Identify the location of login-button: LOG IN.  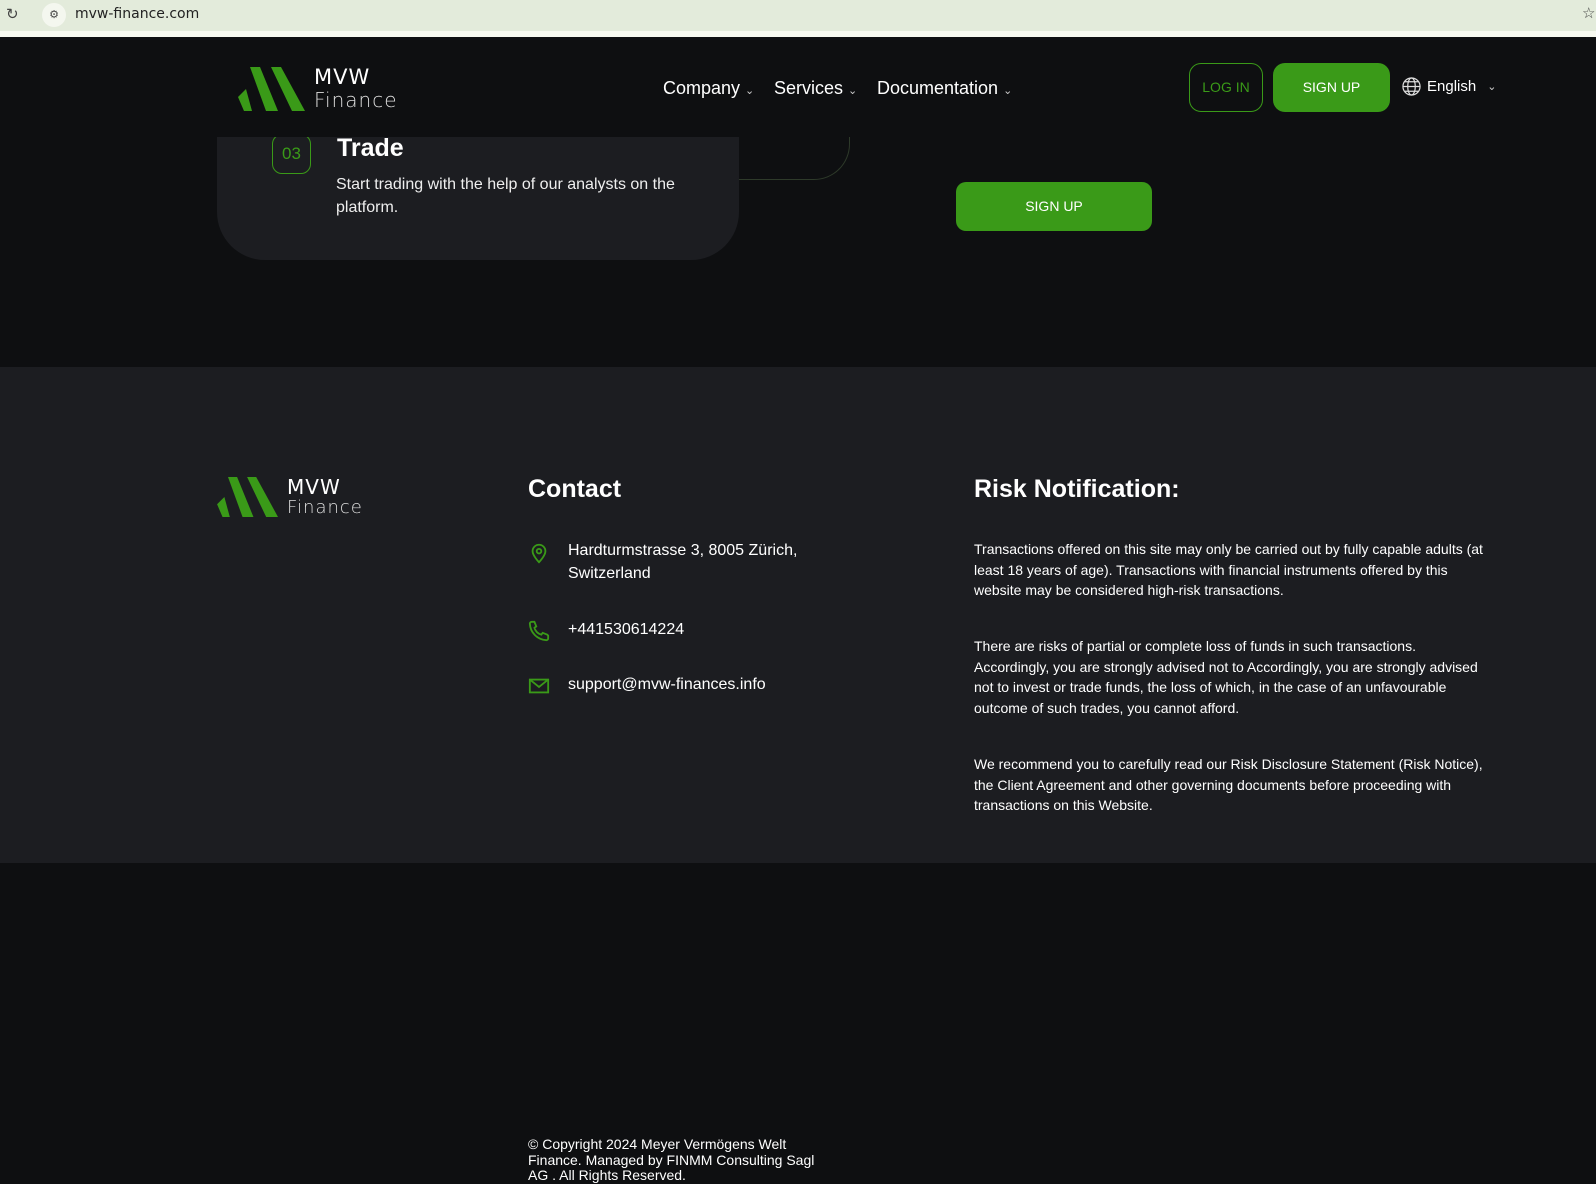
(1226, 87).